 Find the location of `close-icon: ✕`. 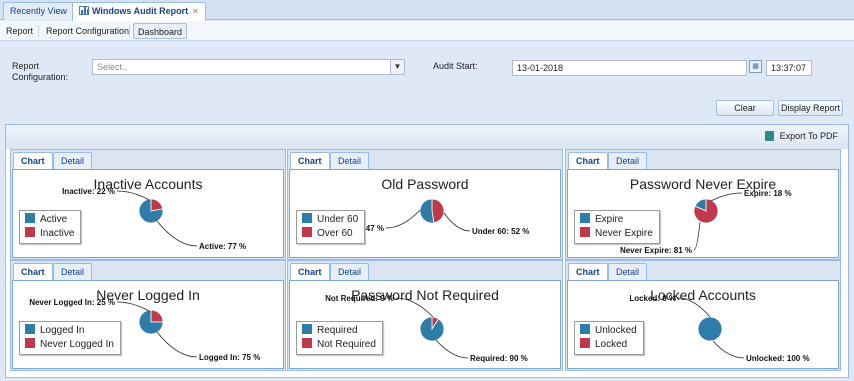

close-icon: ✕ is located at coordinates (195, 11).